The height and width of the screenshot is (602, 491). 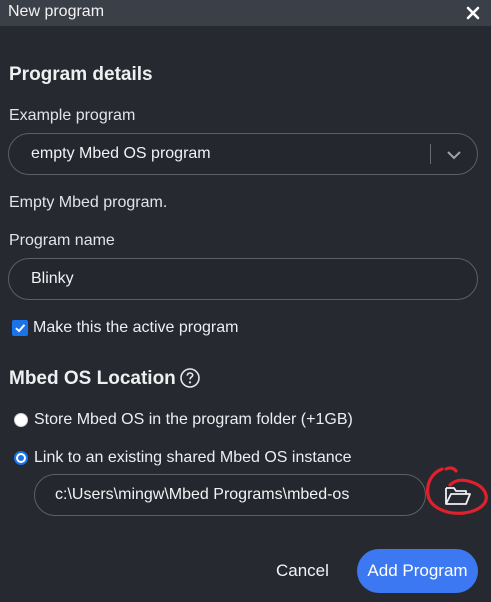 I want to click on add-program-button: Add Program, so click(x=417, y=571).